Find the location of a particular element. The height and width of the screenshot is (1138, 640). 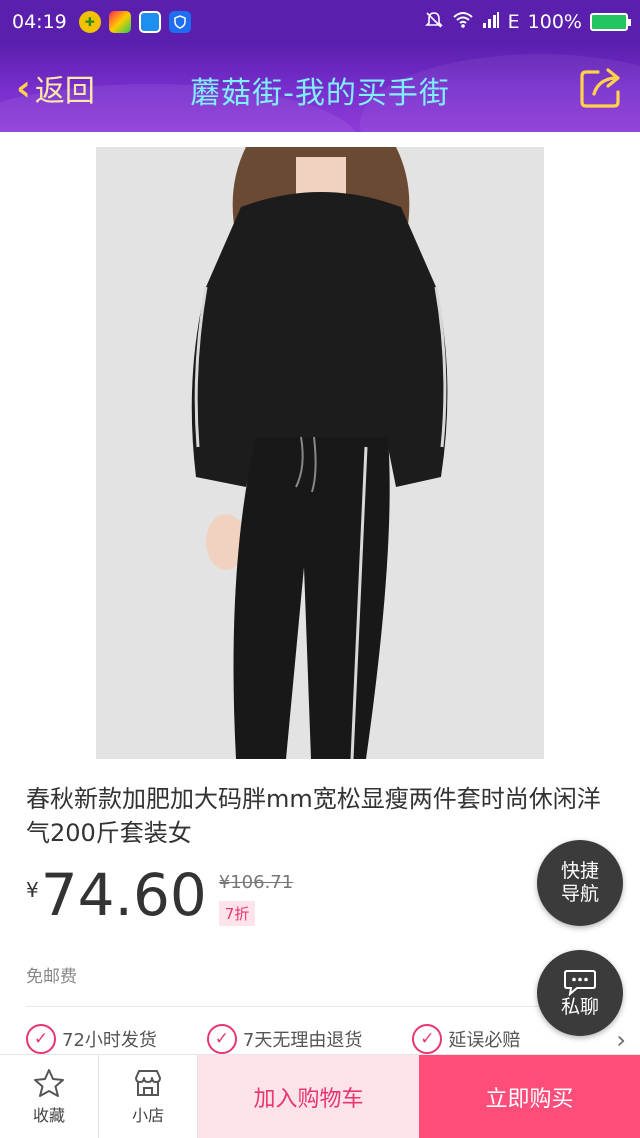

shop-label: 小店 is located at coordinates (147, 1115).